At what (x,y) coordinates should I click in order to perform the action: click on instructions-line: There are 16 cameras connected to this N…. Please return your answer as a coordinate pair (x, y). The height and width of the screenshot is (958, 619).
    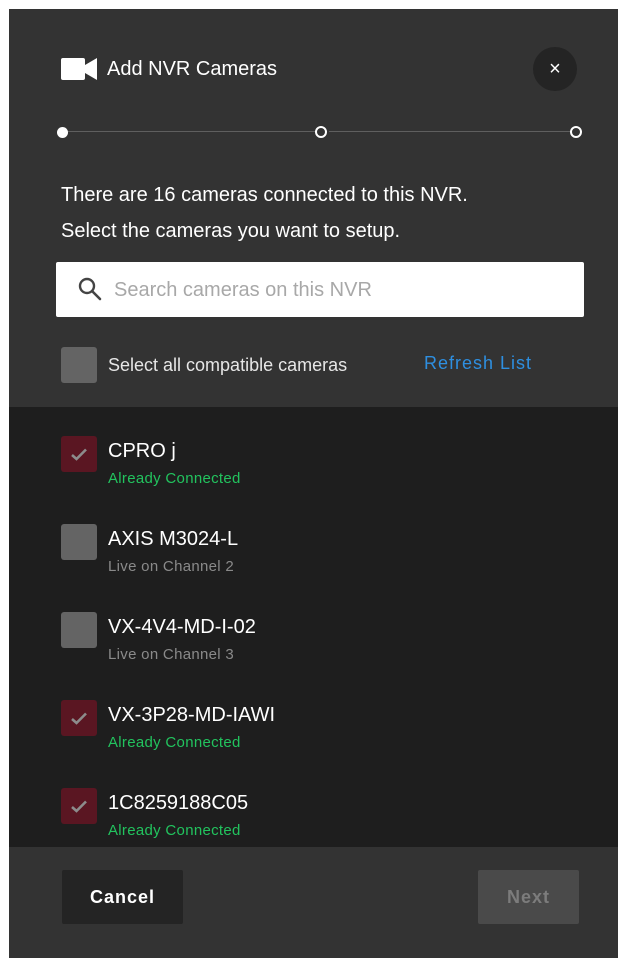
    Looking at the image, I should click on (264, 195).